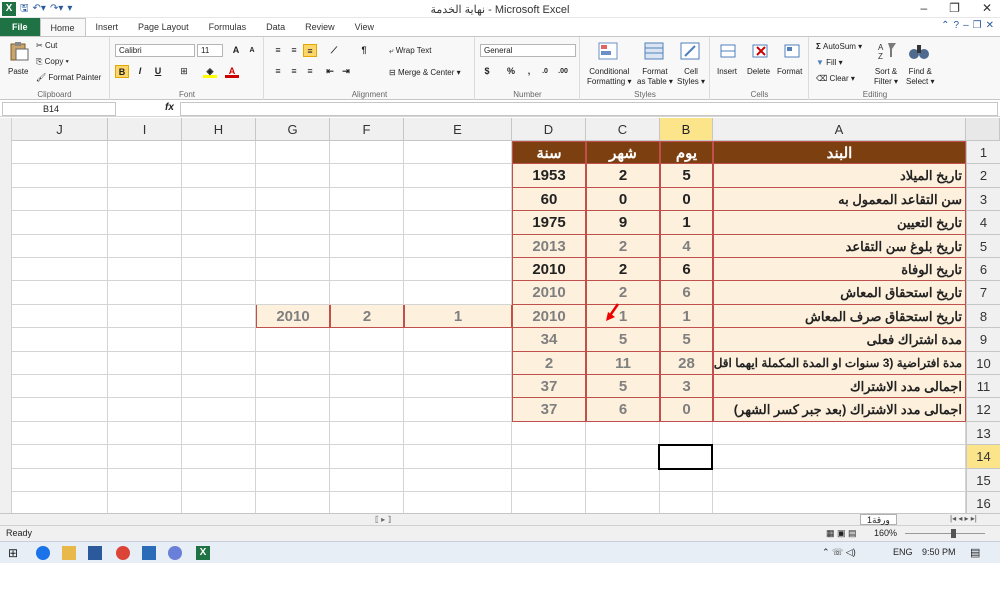 The image size is (1000, 608). What do you see at coordinates (219, 176) in the screenshot?
I see `cell-h2` at bounding box center [219, 176].